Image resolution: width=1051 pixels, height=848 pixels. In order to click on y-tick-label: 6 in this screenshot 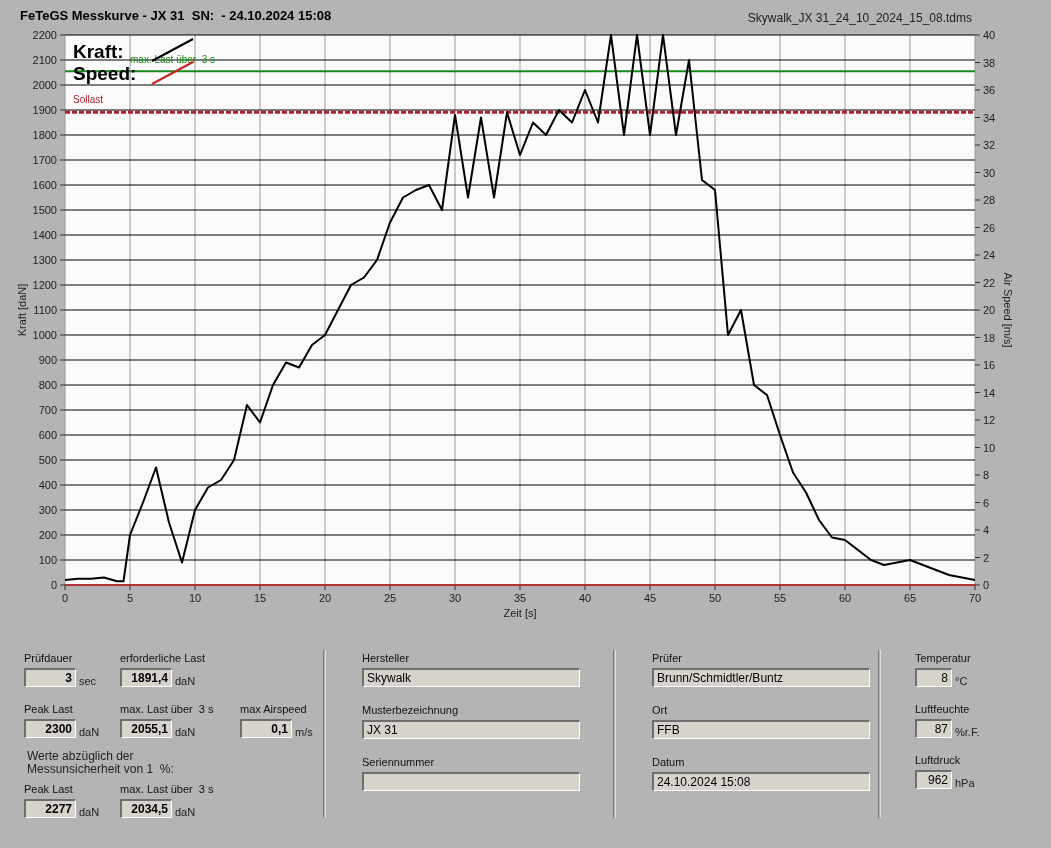, I will do `click(986, 502)`.